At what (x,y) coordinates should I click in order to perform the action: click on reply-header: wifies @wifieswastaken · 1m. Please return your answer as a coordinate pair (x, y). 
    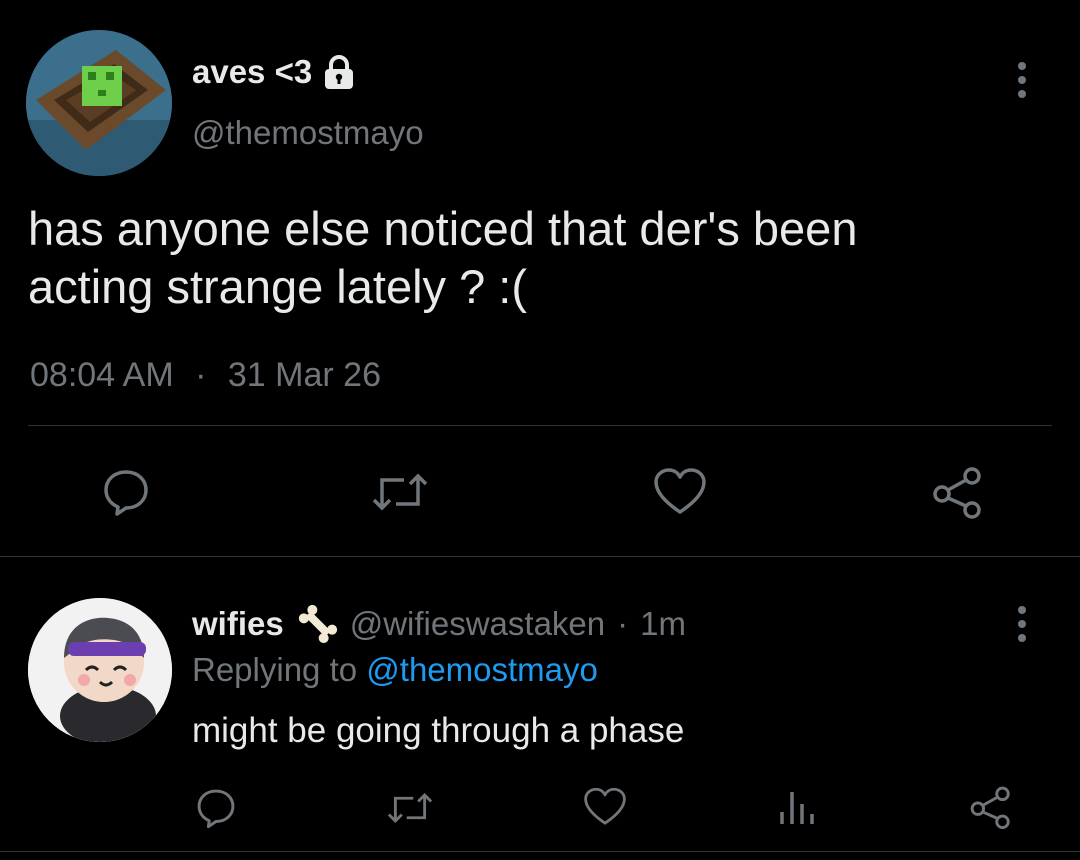
    Looking at the image, I should click on (439, 624).